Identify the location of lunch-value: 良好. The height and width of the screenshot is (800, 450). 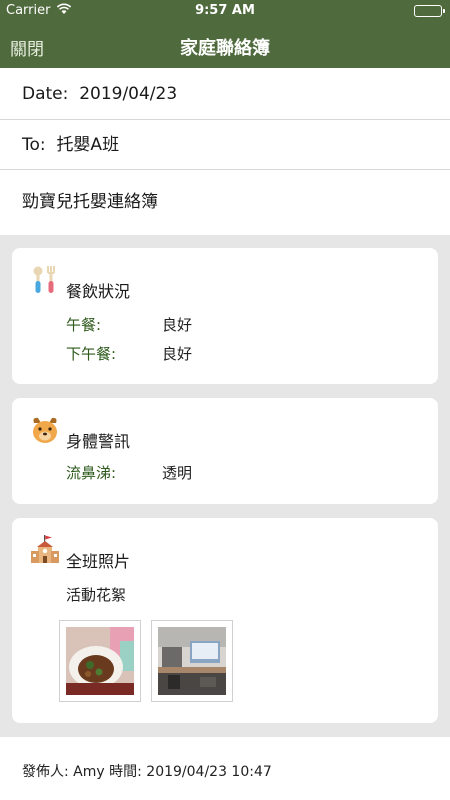
(177, 325).